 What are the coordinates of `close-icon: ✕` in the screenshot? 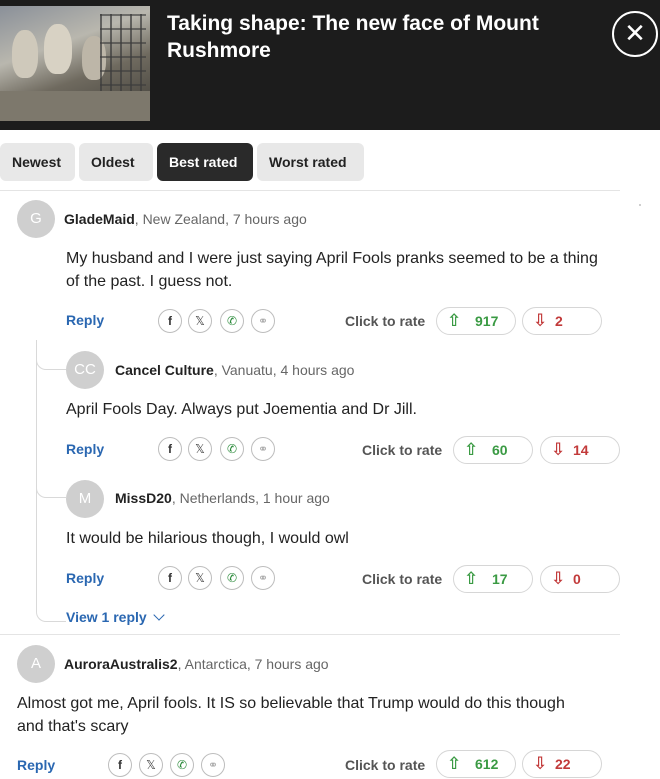 It's located at (635, 33).